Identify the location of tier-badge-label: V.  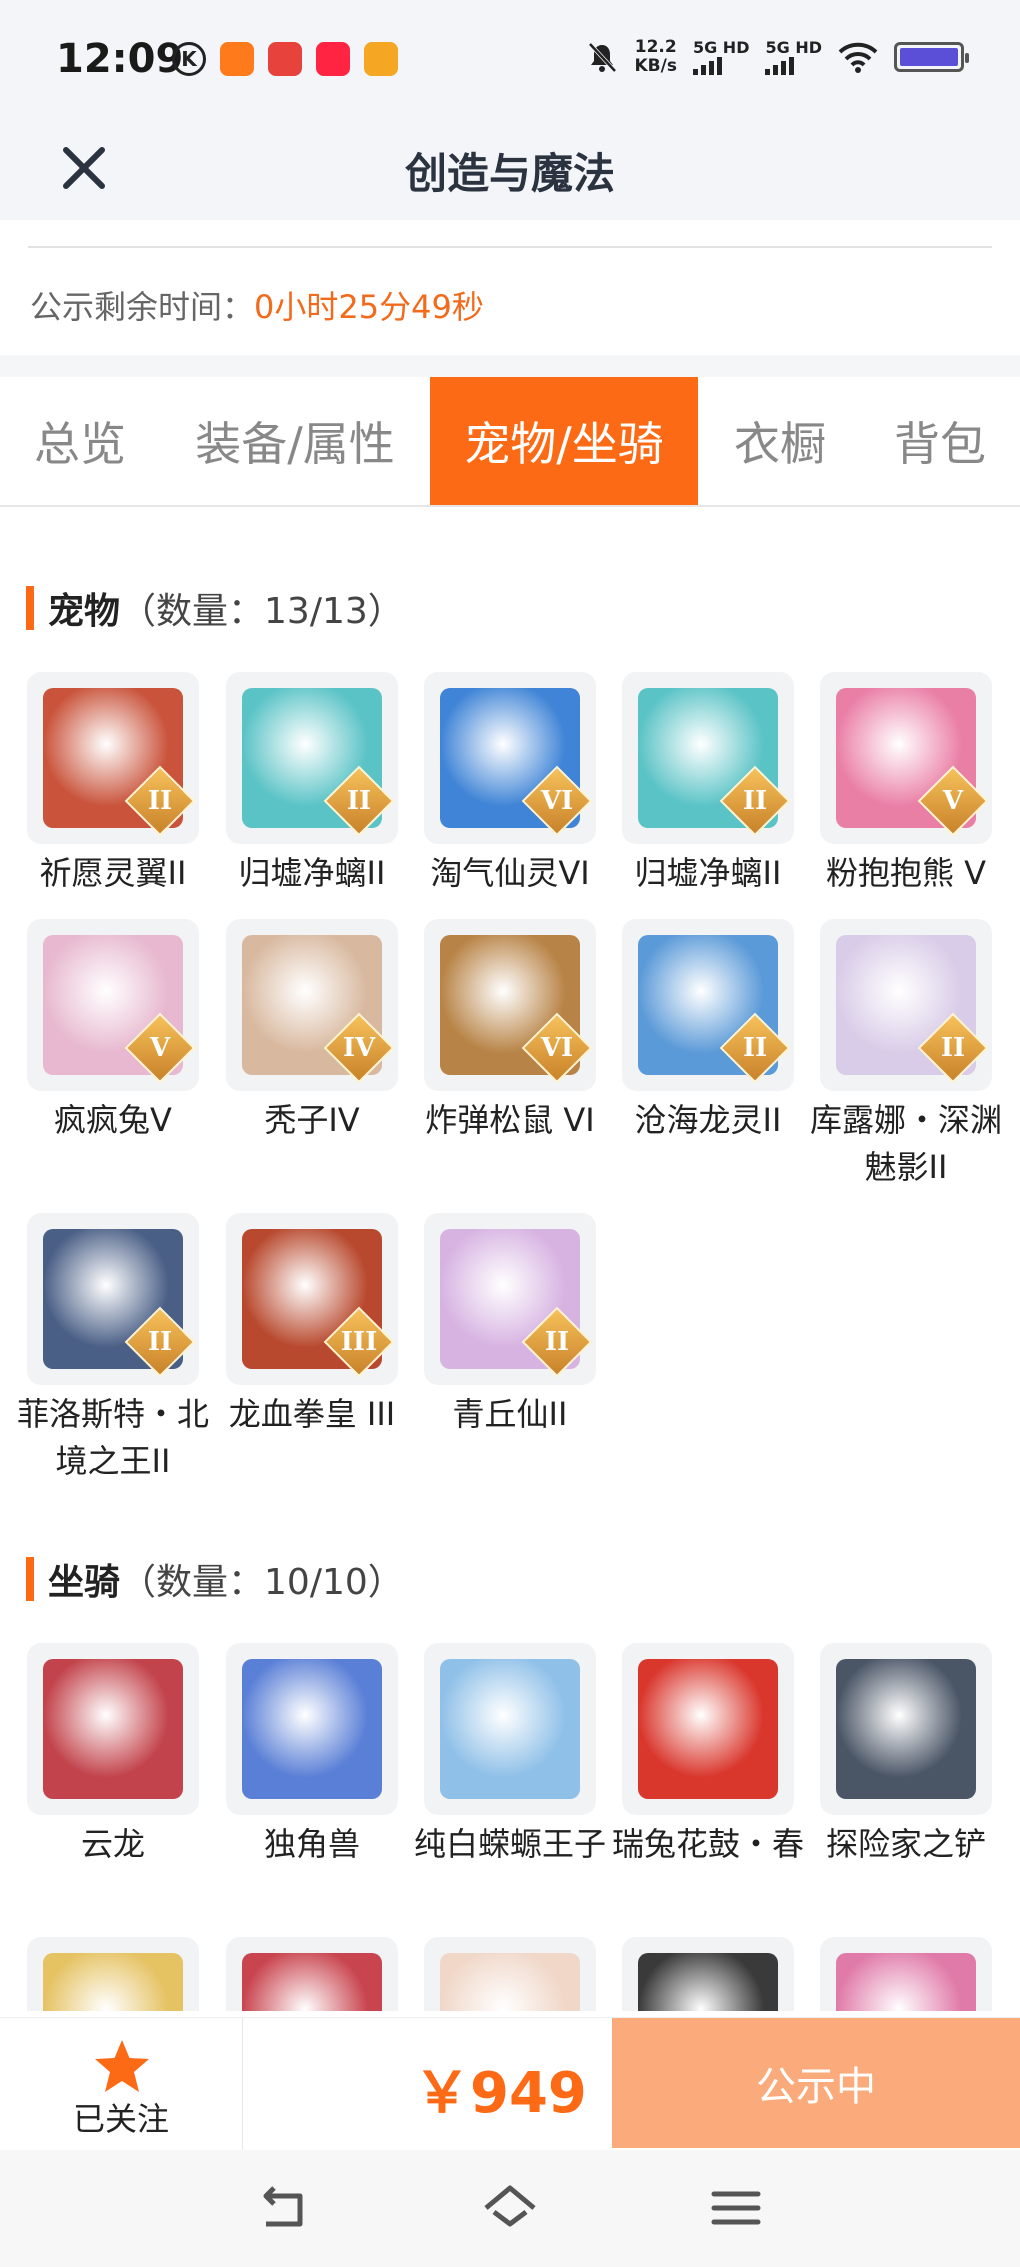
(160, 1048).